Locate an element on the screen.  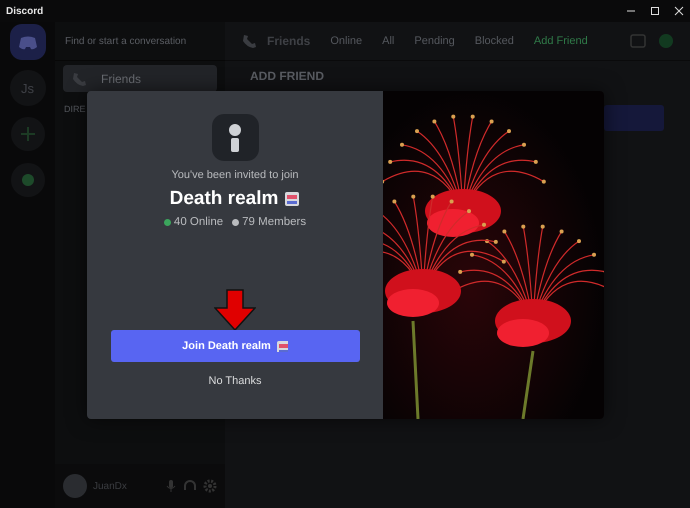
invite-subtitle: You've been invited to join is located at coordinates (235, 175).